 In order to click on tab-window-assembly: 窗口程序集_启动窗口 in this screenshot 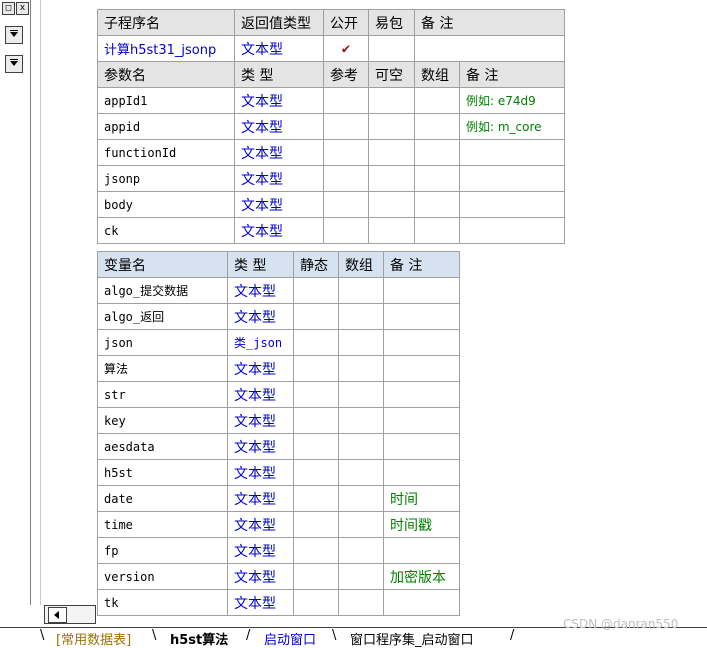, I will do `click(412, 638)`.